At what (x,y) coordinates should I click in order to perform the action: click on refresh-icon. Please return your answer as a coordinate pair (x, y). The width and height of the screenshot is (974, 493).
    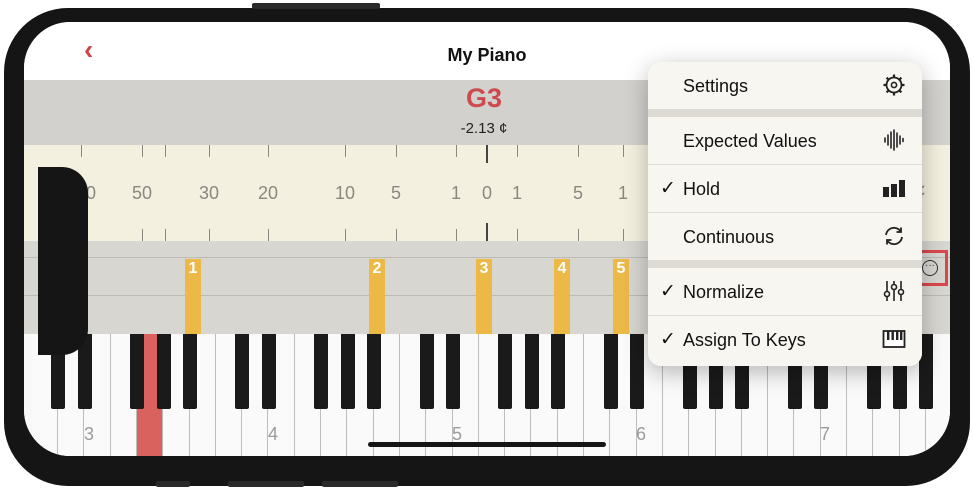
    Looking at the image, I should click on (894, 236).